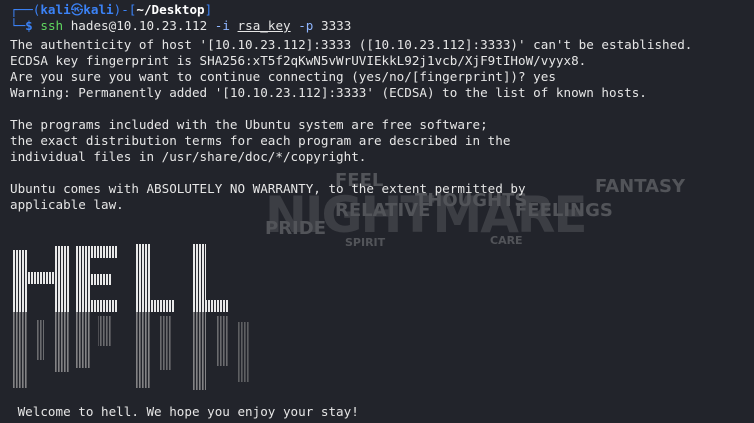  I want to click on output-line: applicable law., so click(67, 204).